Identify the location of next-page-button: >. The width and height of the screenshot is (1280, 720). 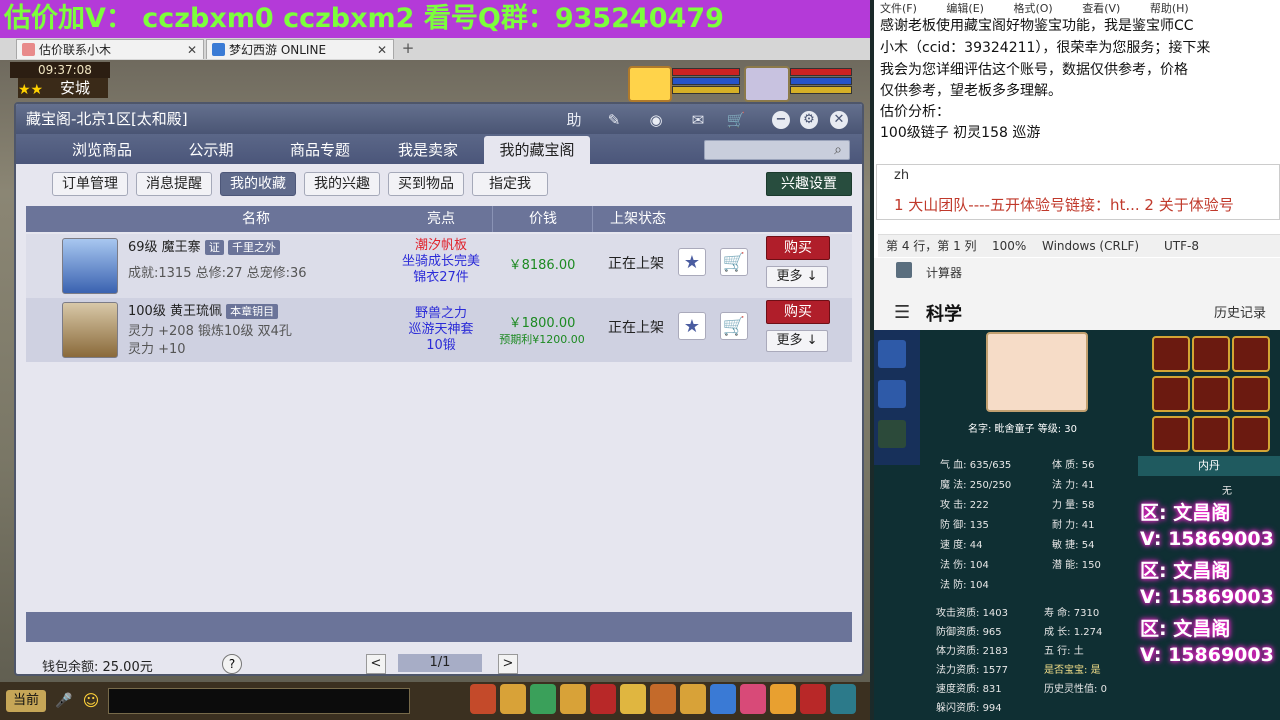
(508, 664).